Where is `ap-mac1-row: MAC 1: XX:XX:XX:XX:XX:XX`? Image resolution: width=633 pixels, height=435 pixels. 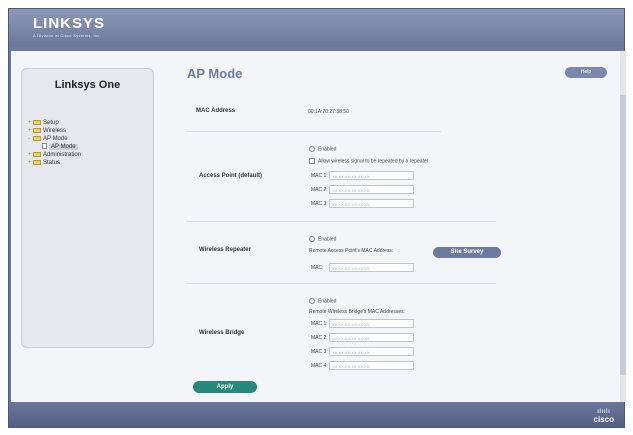 ap-mac1-row: MAC 1: XX:XX:XX:XX:XX:XX is located at coordinates (362, 175).